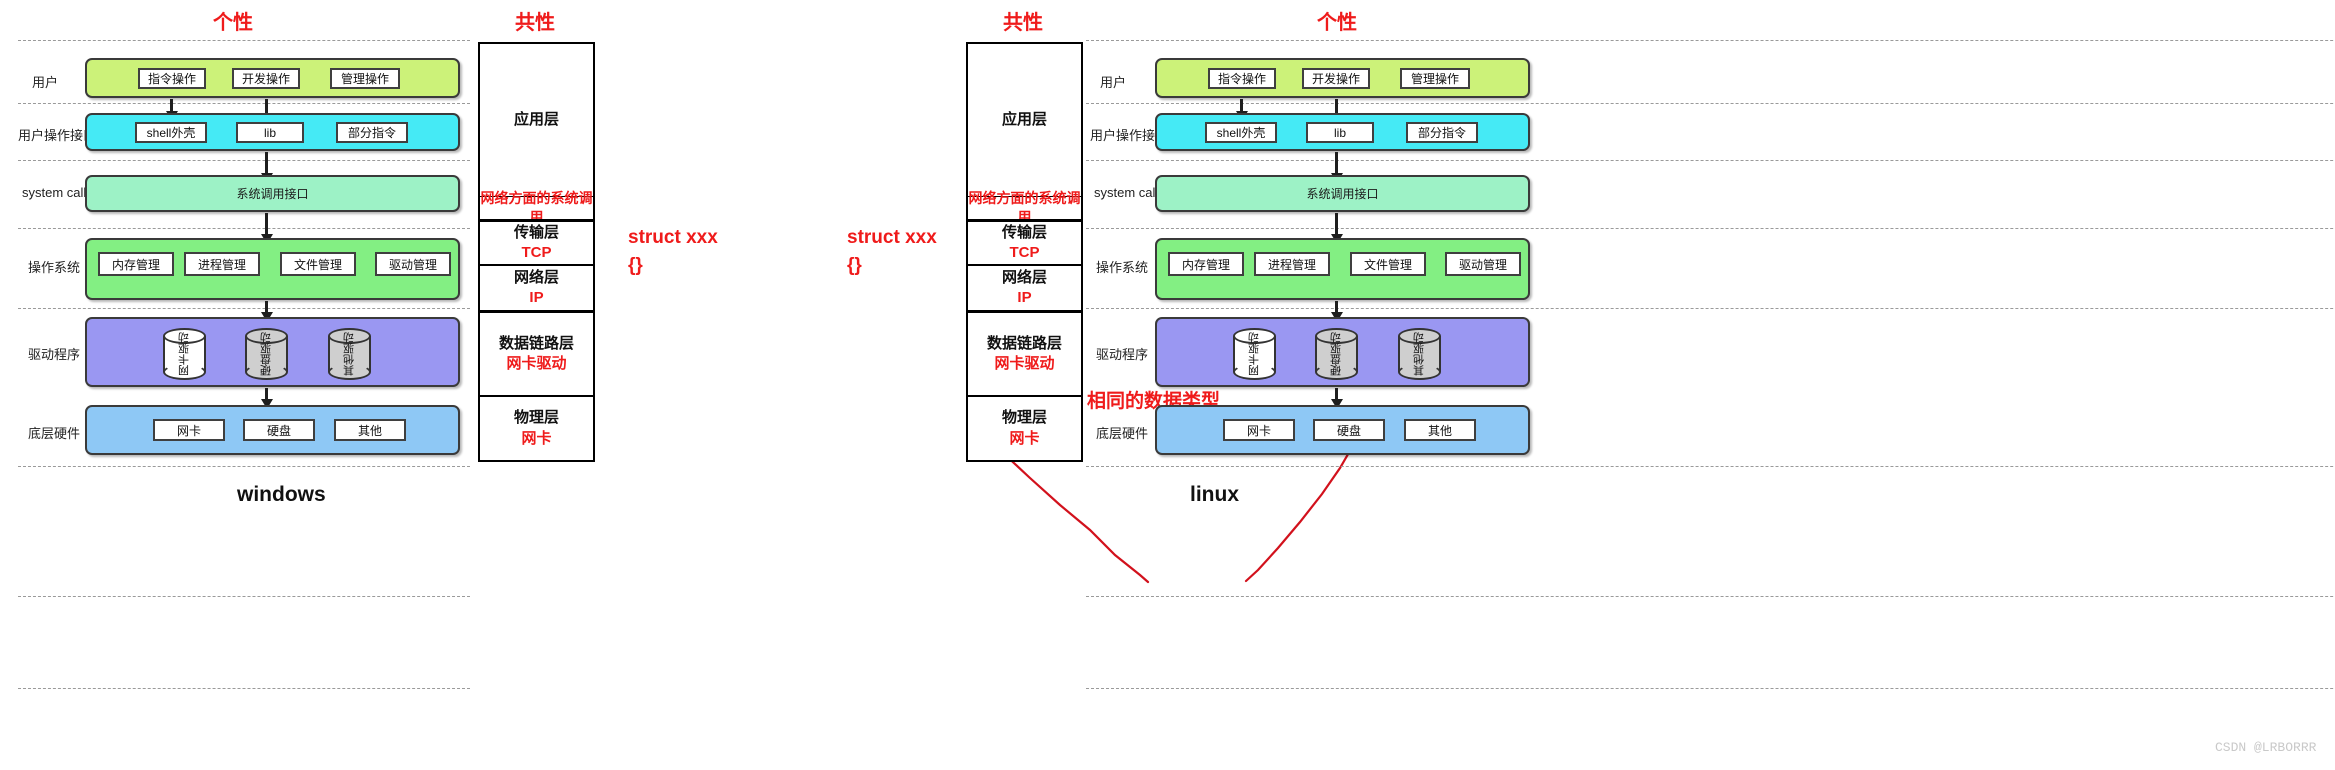 This screenshot has width=2335, height=770. I want to click on right-osi-network-proto: IP, so click(1024, 297).